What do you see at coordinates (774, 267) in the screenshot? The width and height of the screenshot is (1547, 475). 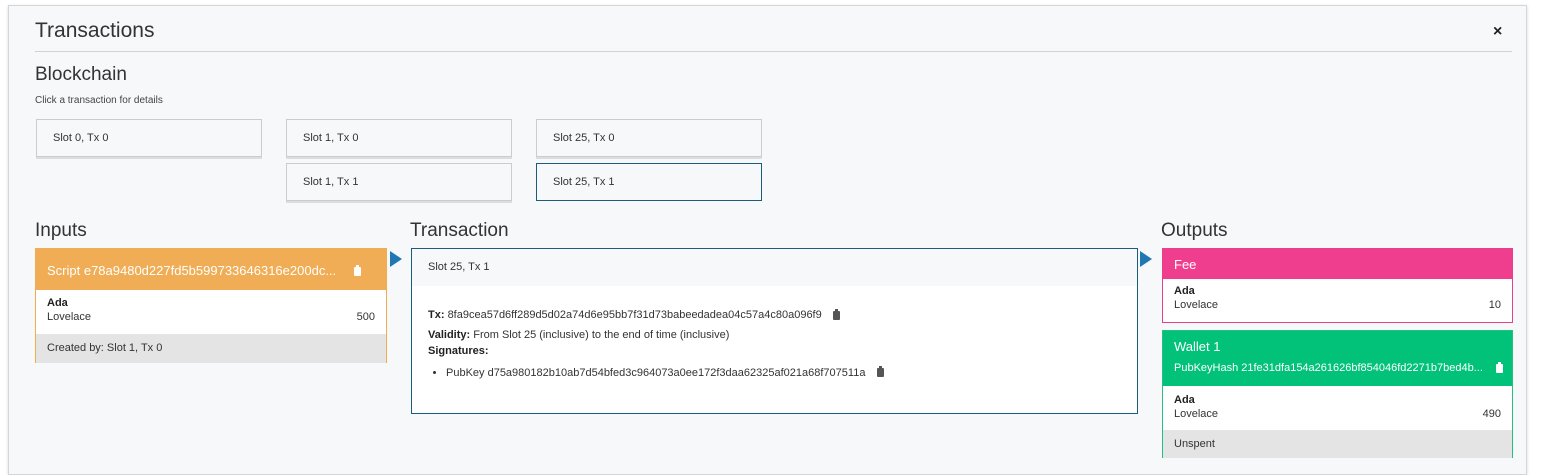 I see `transaction-header: Slot 25, Tx 1` at bounding box center [774, 267].